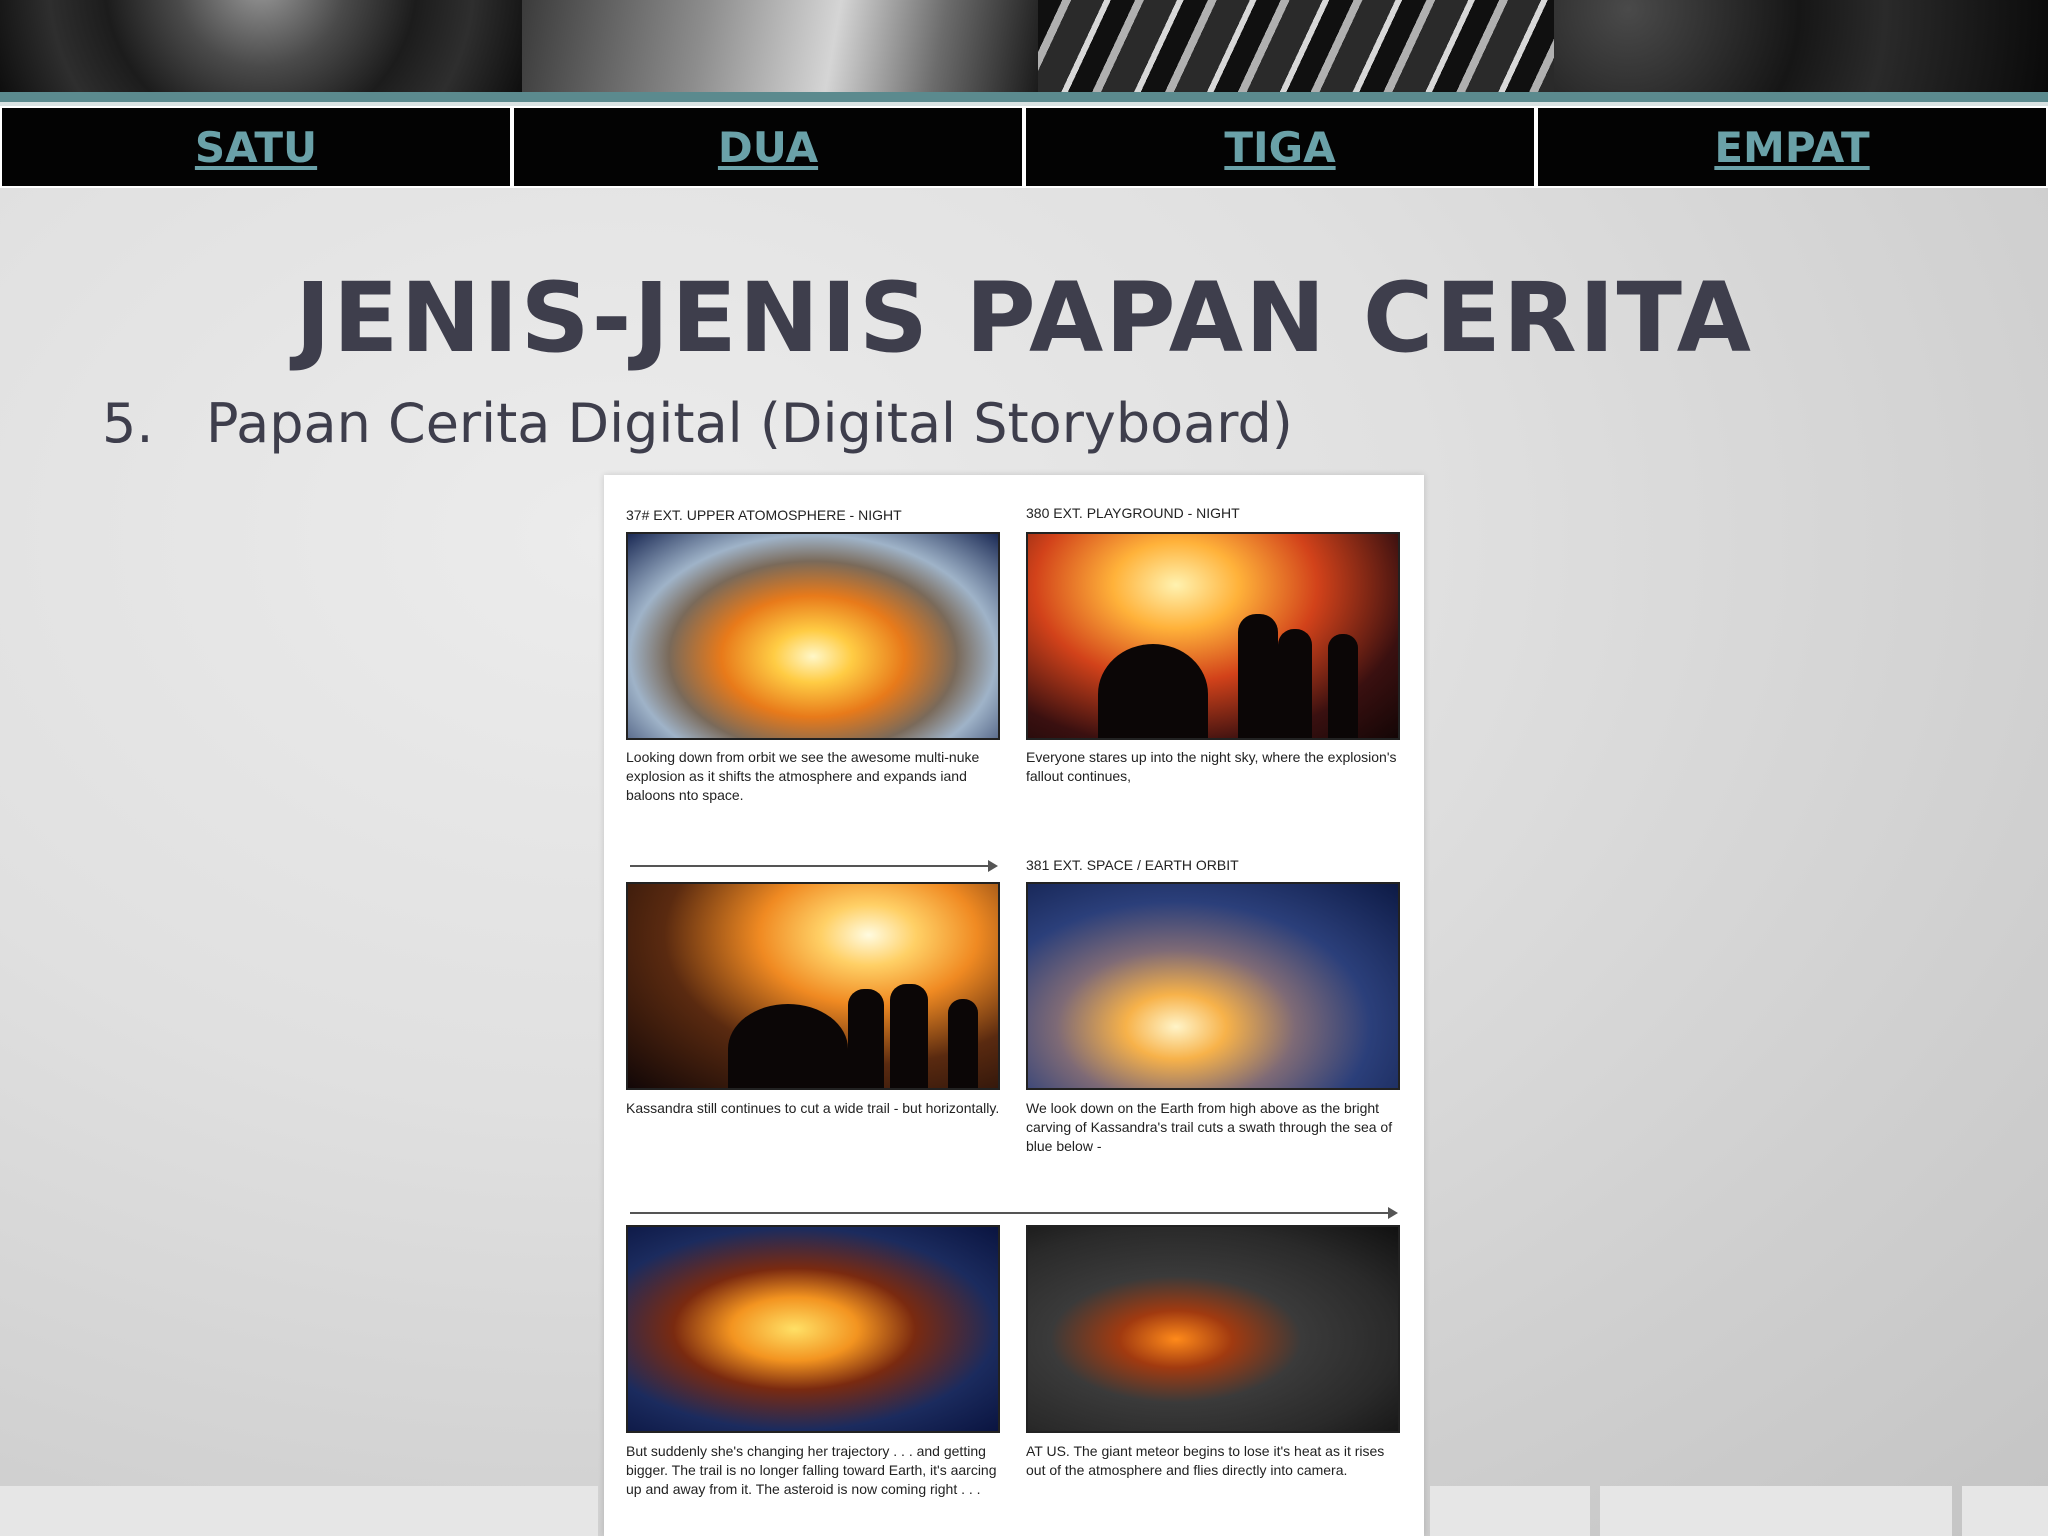  I want to click on list-item-number: 5., so click(128, 423).